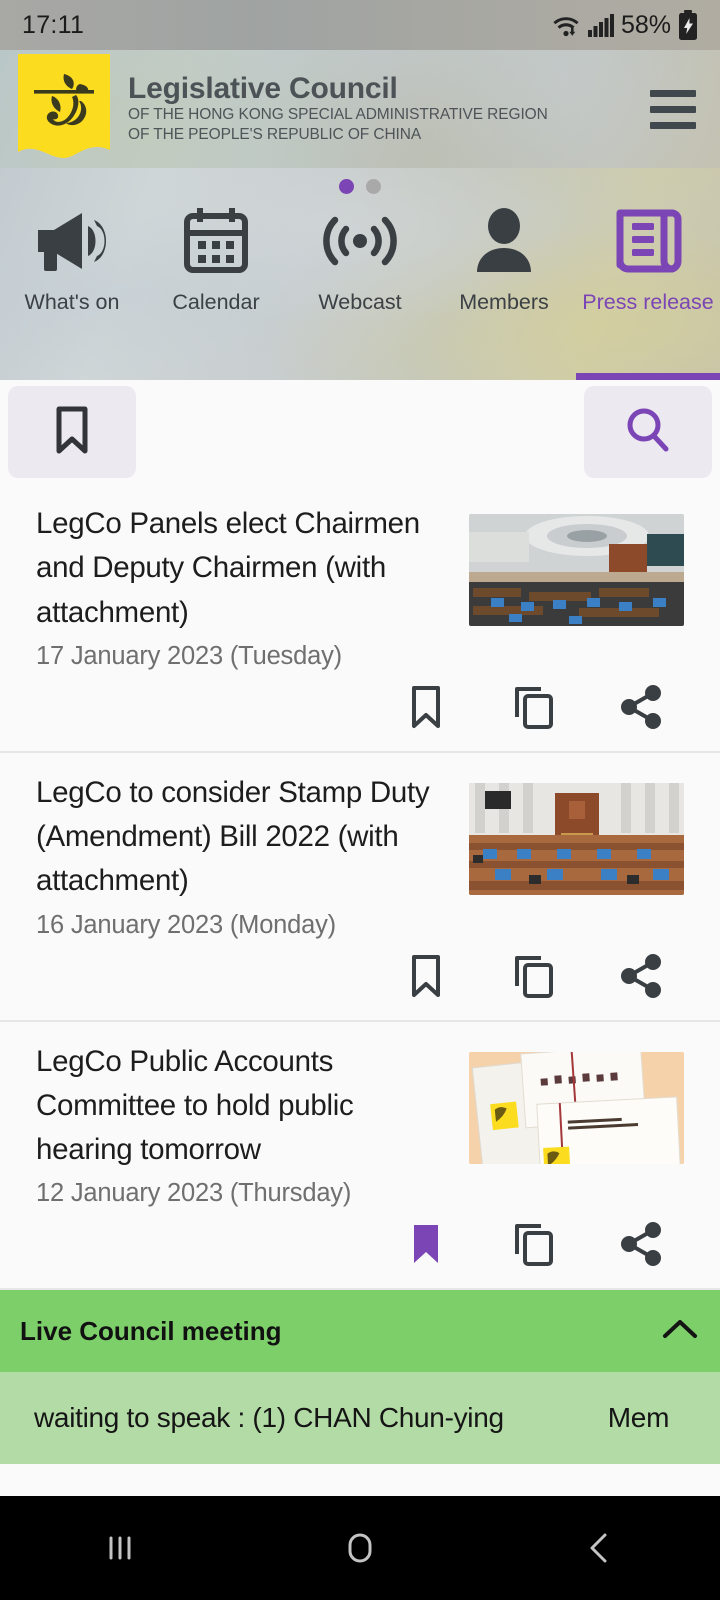 This screenshot has height=1600, width=720. I want to click on android-navigation-bar, so click(360, 1548).